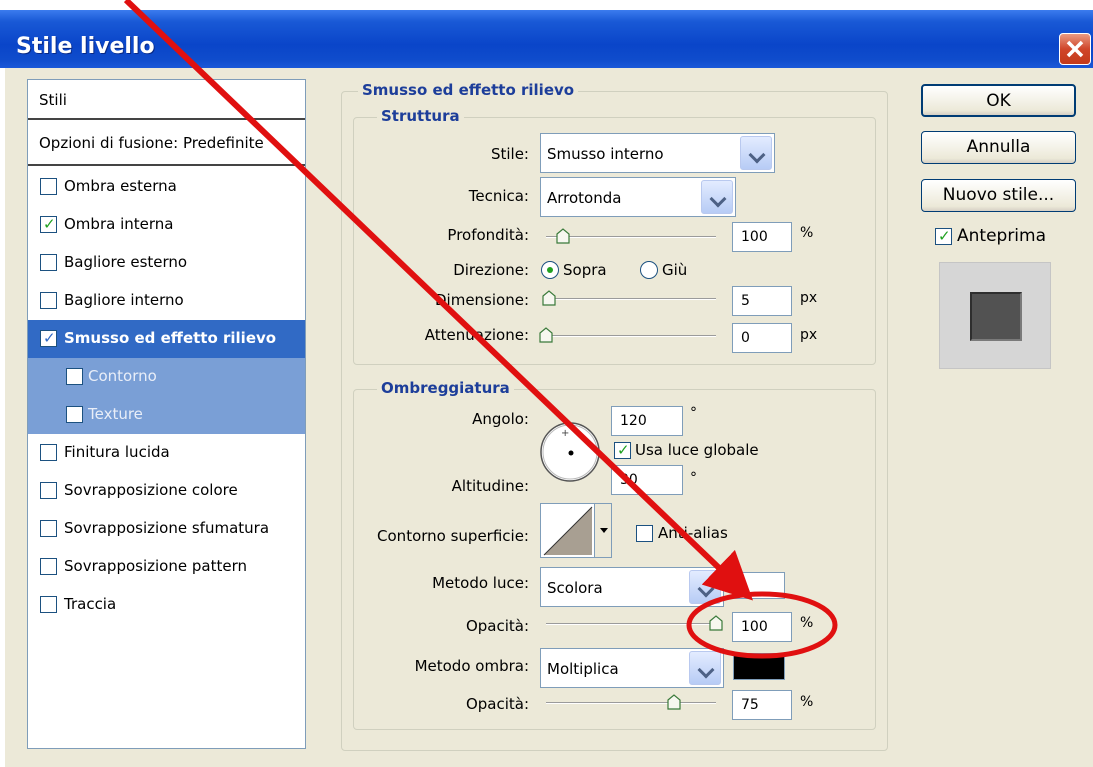 The image size is (1093, 767). I want to click on direction-down-radio, so click(649, 270).